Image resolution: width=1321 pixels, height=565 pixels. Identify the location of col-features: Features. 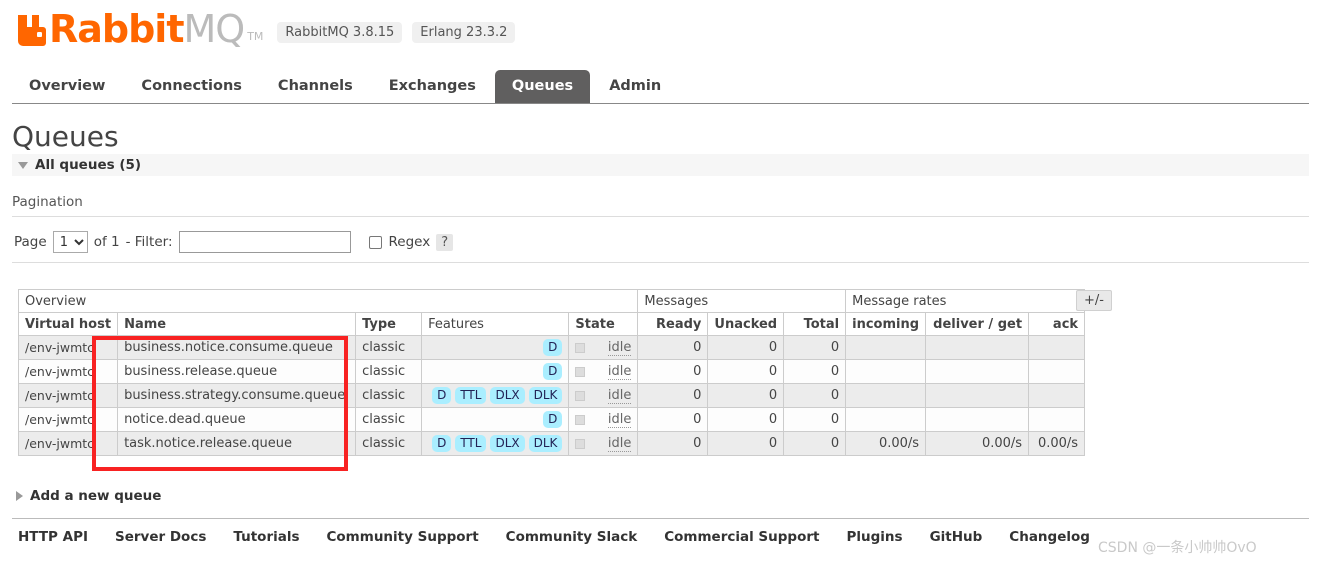
(495, 324).